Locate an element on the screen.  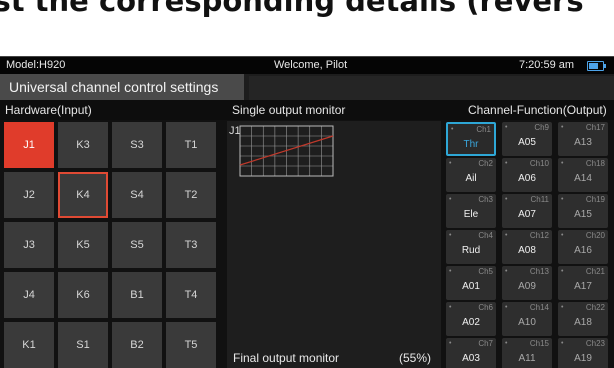
channel-function: Ail is located at coordinates (471, 178).